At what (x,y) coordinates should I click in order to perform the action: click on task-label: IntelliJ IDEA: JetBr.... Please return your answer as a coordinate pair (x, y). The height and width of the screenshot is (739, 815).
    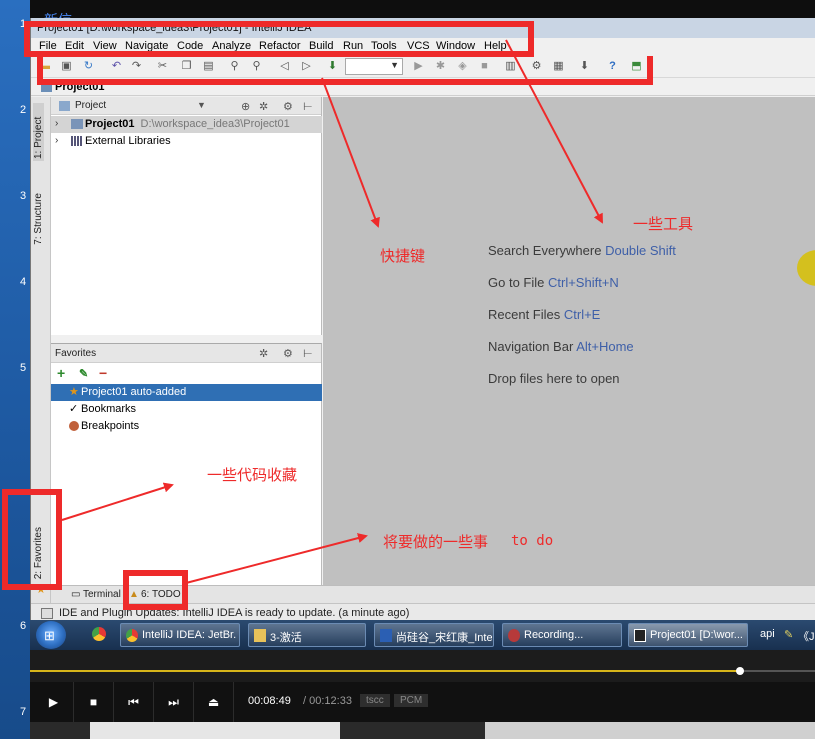
    Looking at the image, I should click on (189, 635).